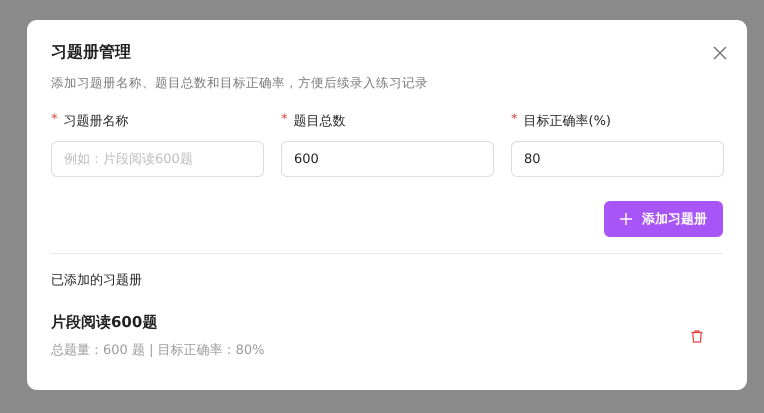  What do you see at coordinates (104, 322) in the screenshot?
I see `book-name: 片段阅读600题` at bounding box center [104, 322].